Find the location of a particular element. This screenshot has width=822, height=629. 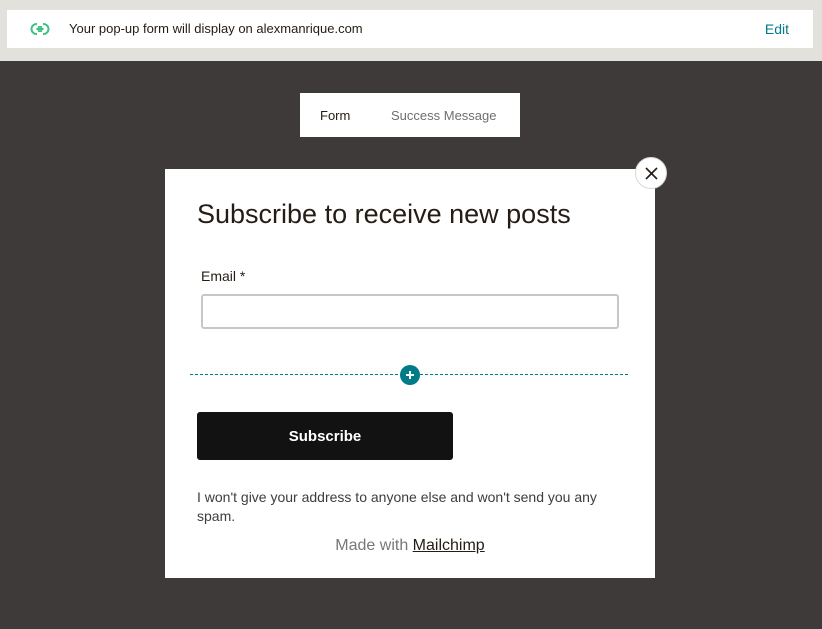

plus-icon is located at coordinates (410, 375).